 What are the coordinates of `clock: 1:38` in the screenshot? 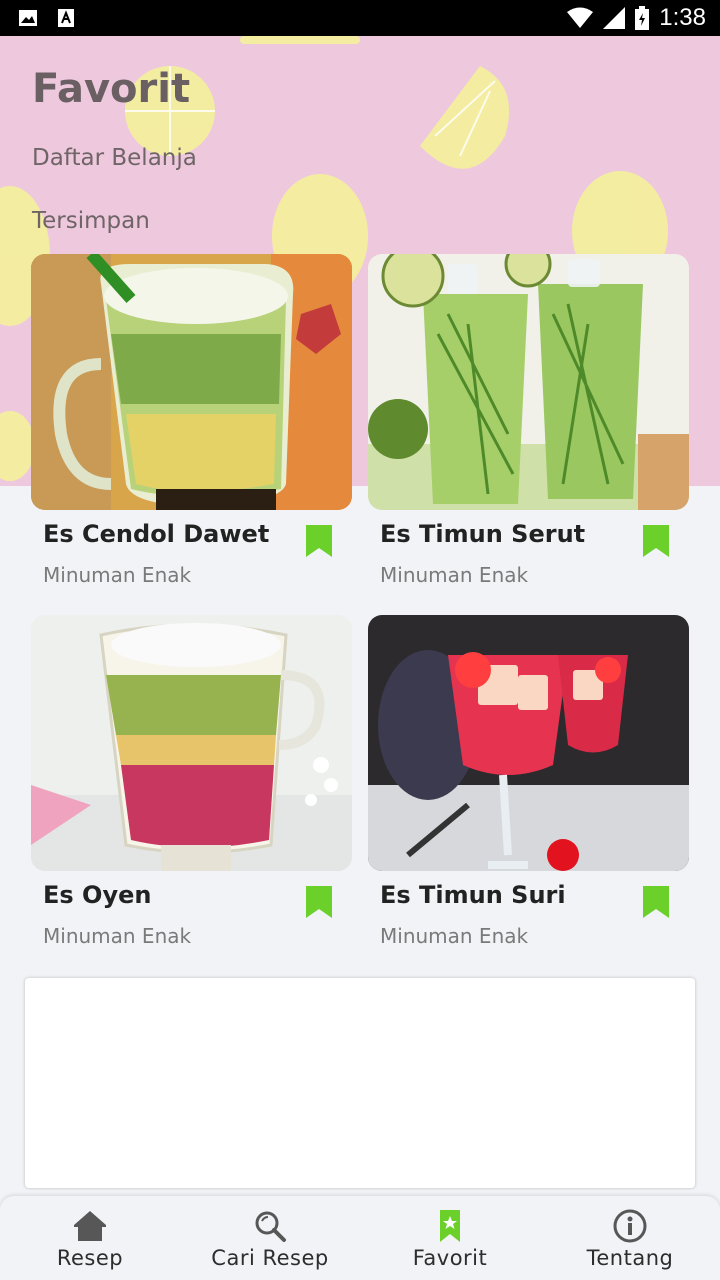 It's located at (682, 17).